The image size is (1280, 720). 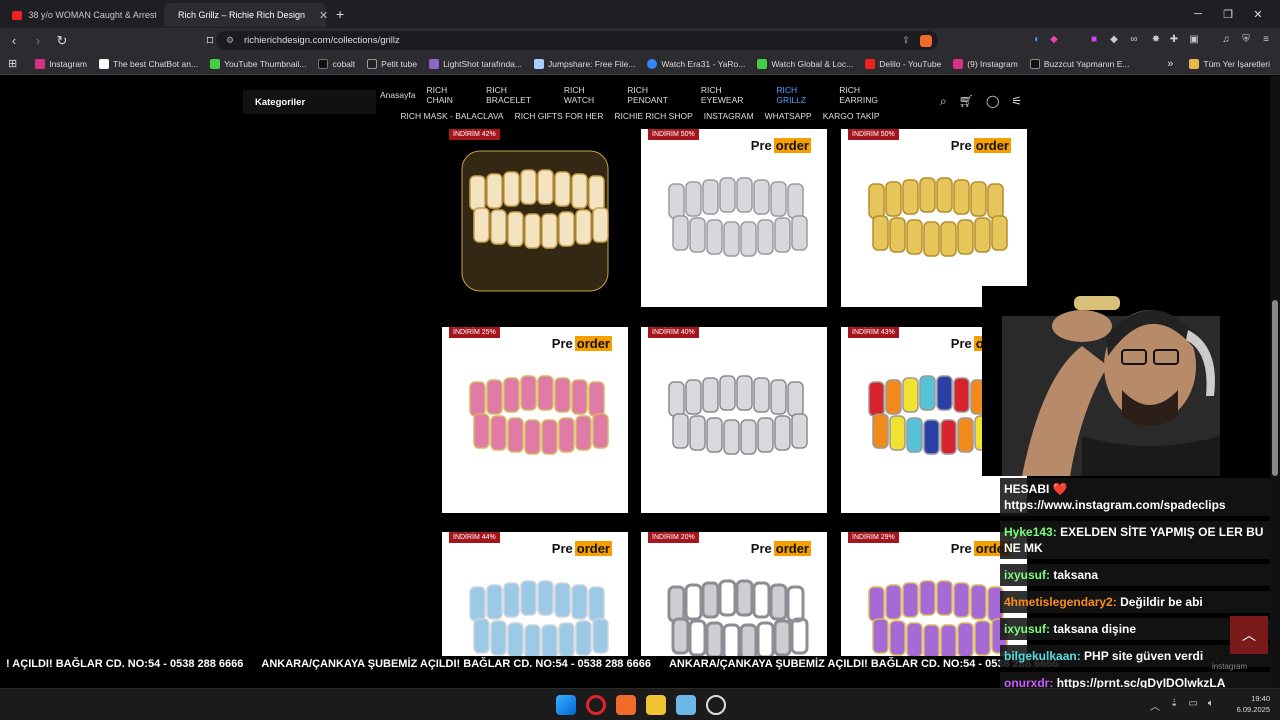 What do you see at coordinates (966, 101) in the screenshot?
I see `cart-icon: 🛒︎` at bounding box center [966, 101].